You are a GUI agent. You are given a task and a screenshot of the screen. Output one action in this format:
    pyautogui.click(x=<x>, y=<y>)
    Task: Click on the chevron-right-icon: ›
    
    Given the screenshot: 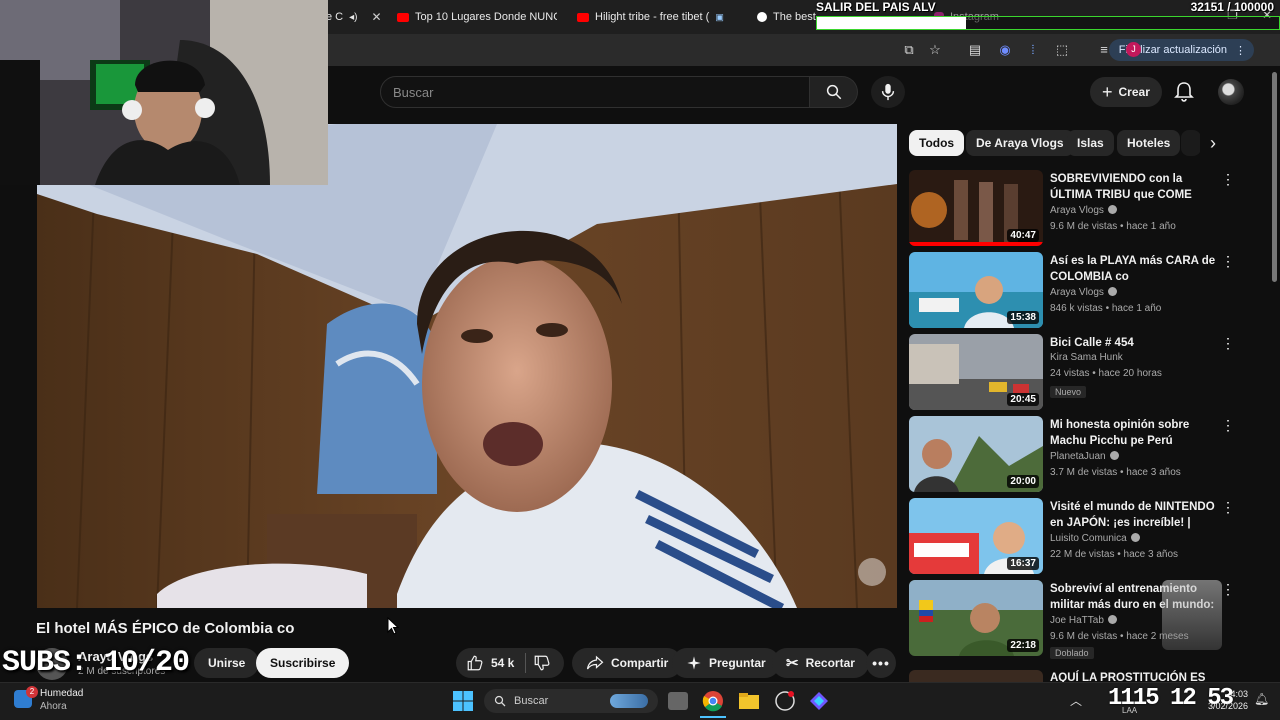 What is the action you would take?
    pyautogui.click(x=1213, y=143)
    